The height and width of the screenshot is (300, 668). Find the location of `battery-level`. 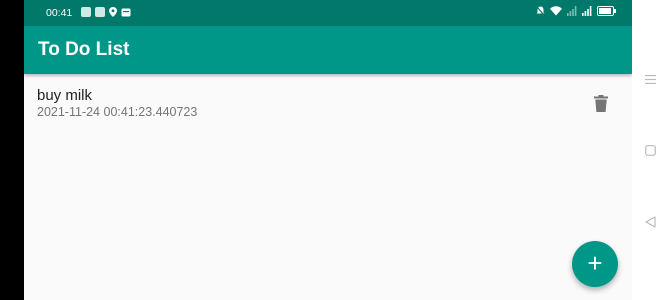

battery-level is located at coordinates (605, 11).